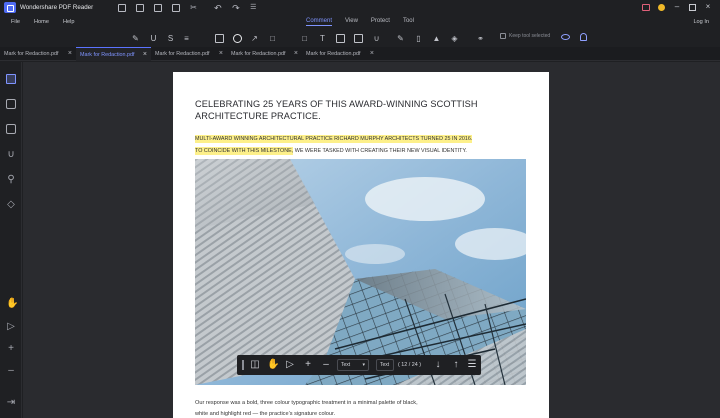  I want to click on redo-icon: ↷, so click(236, 7).